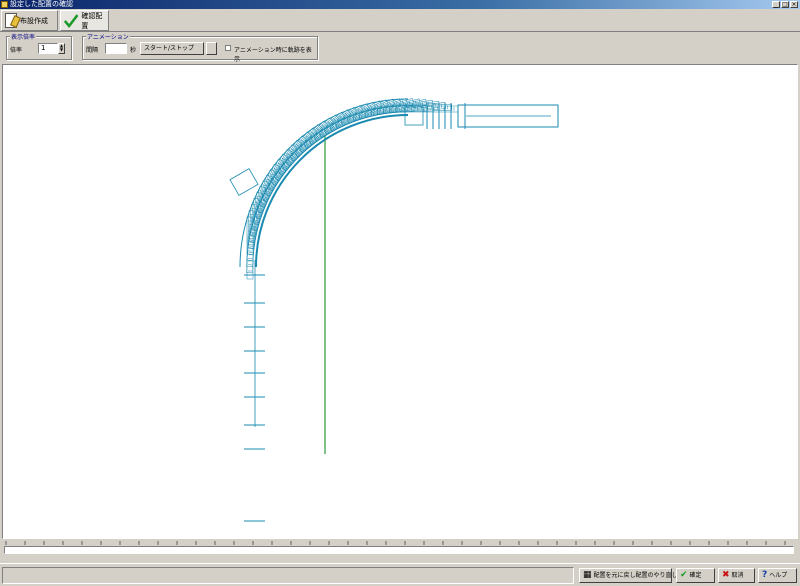  I want to click on minimize-button: _, so click(776, 4).